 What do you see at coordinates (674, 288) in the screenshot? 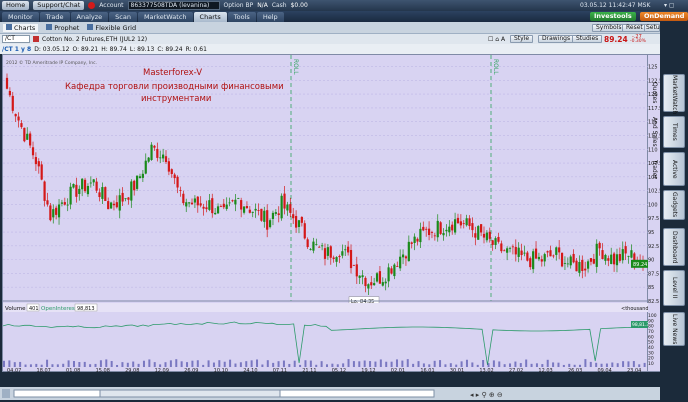
I see `sidebar-tab-level-ii: Level II` at bounding box center [674, 288].